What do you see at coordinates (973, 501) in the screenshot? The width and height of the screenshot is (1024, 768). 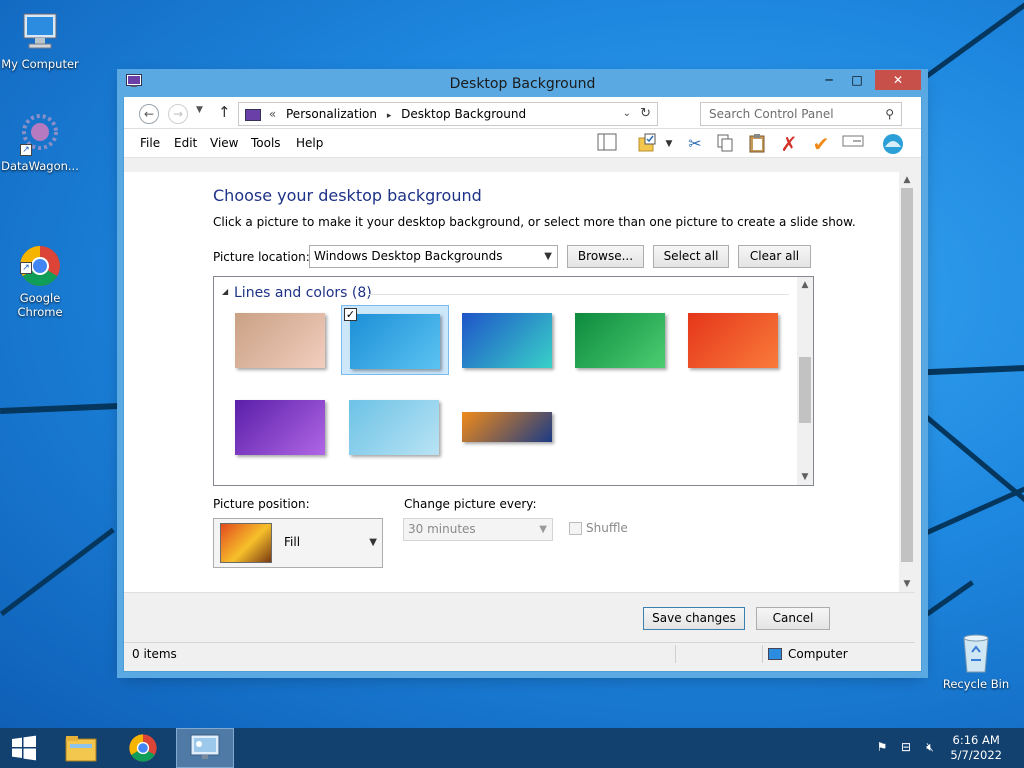 I see `wallpaper-streak` at bounding box center [973, 501].